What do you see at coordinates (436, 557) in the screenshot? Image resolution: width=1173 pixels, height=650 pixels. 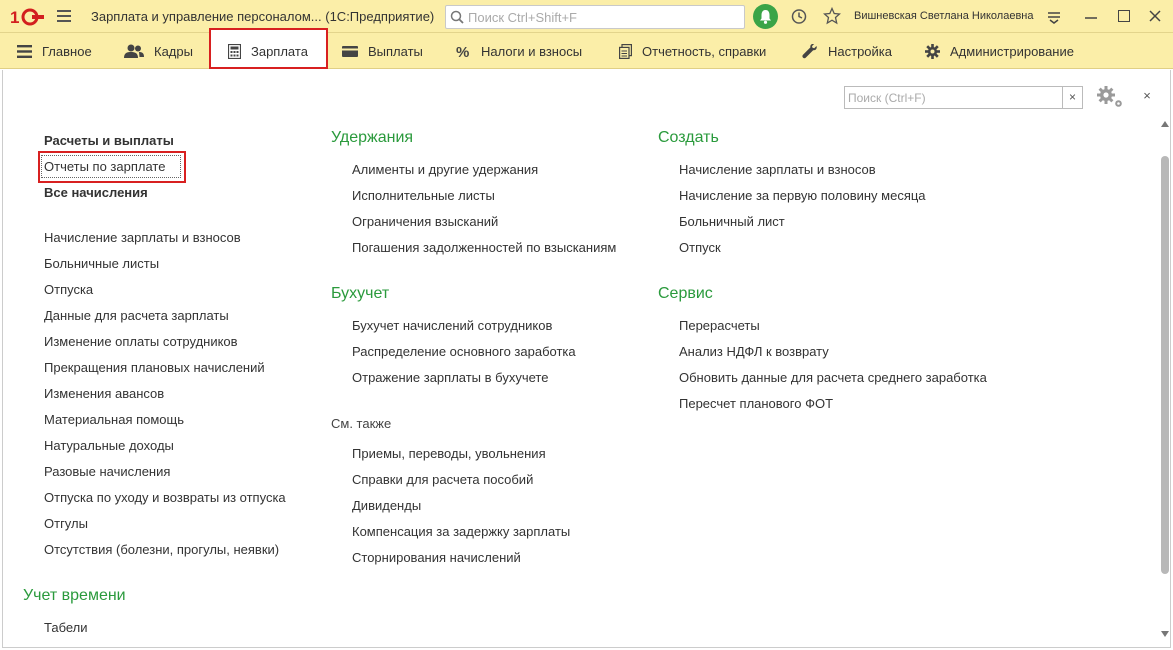 I see `list-item: Сторнирования начислений` at bounding box center [436, 557].